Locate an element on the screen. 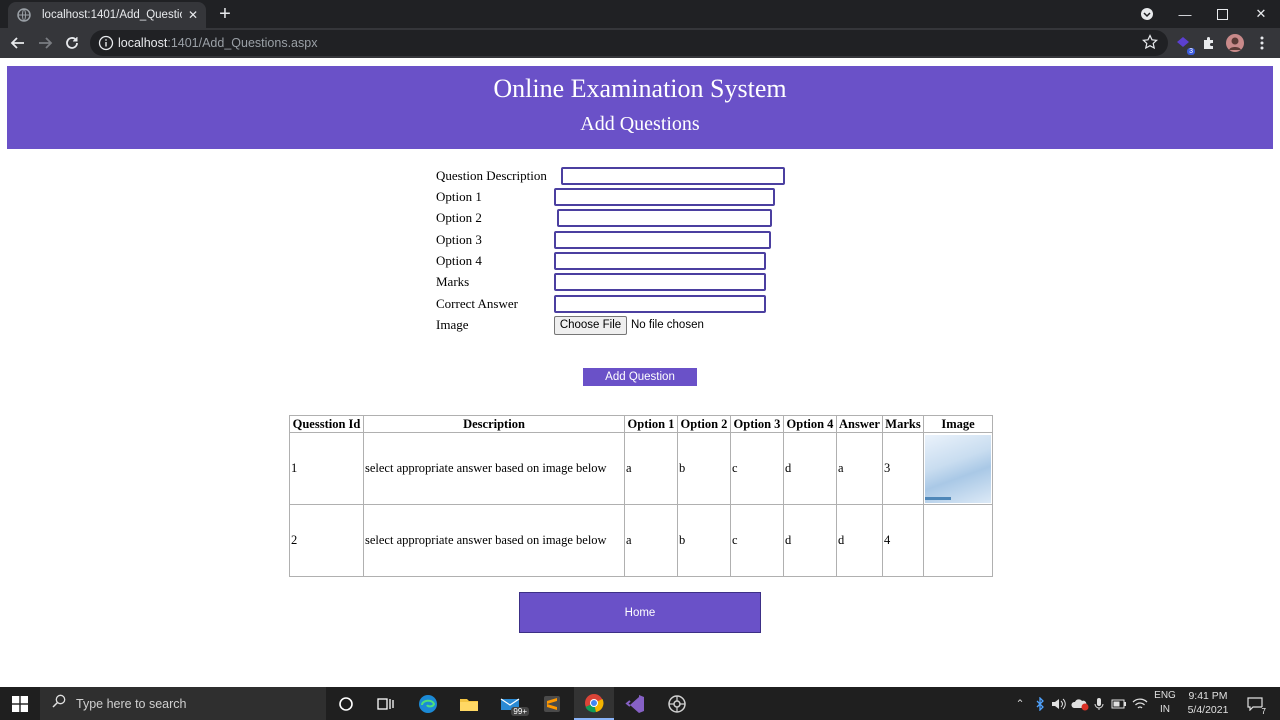 This screenshot has width=1280, height=720. col-header-option1: Option 1 is located at coordinates (651, 424).